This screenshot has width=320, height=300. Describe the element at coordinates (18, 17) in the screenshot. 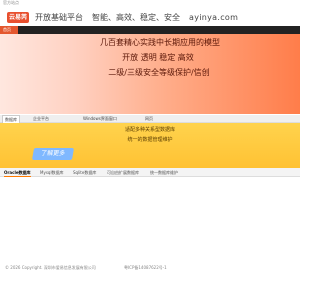

I see `brand-logo: 云易芮` at that location.